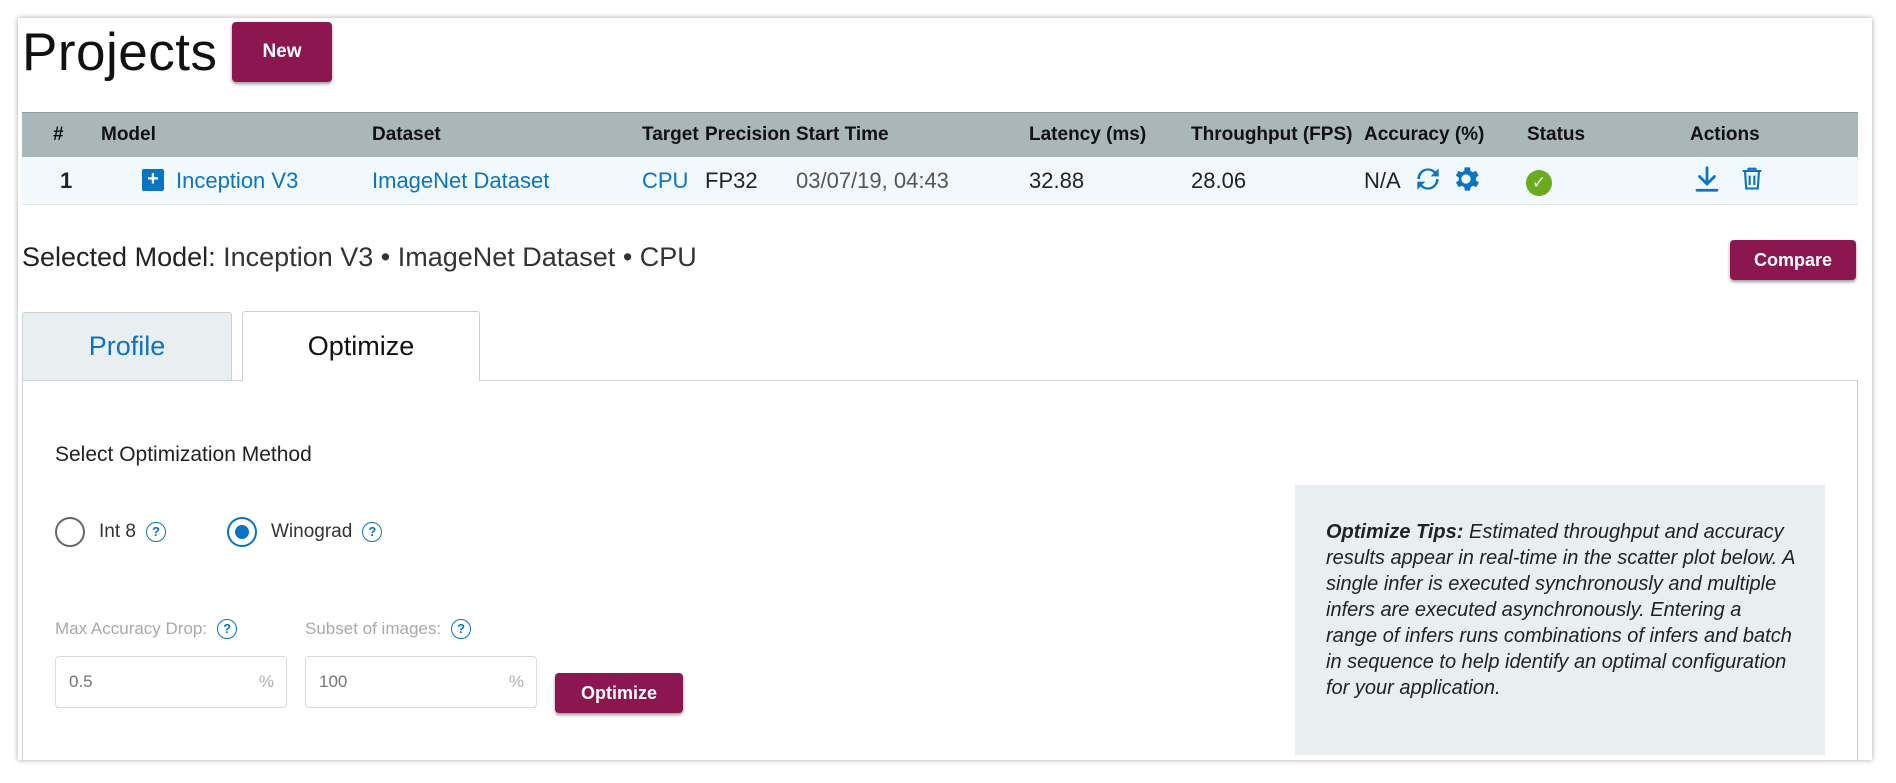 This screenshot has width=1896, height=783. What do you see at coordinates (1424, 134) in the screenshot?
I see `col-accuracy: Accuracy (%)` at bounding box center [1424, 134].